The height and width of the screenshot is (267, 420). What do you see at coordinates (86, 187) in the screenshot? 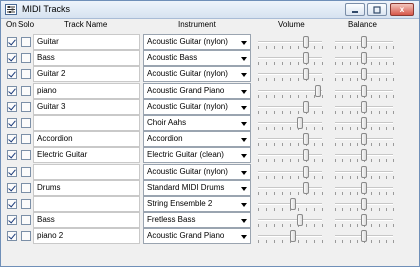
I see `track-name-input: Drums` at bounding box center [86, 187].